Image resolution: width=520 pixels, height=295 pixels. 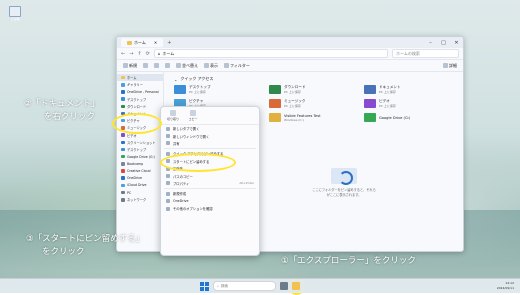 I want to click on view-button: 表示, so click(x=211, y=66).